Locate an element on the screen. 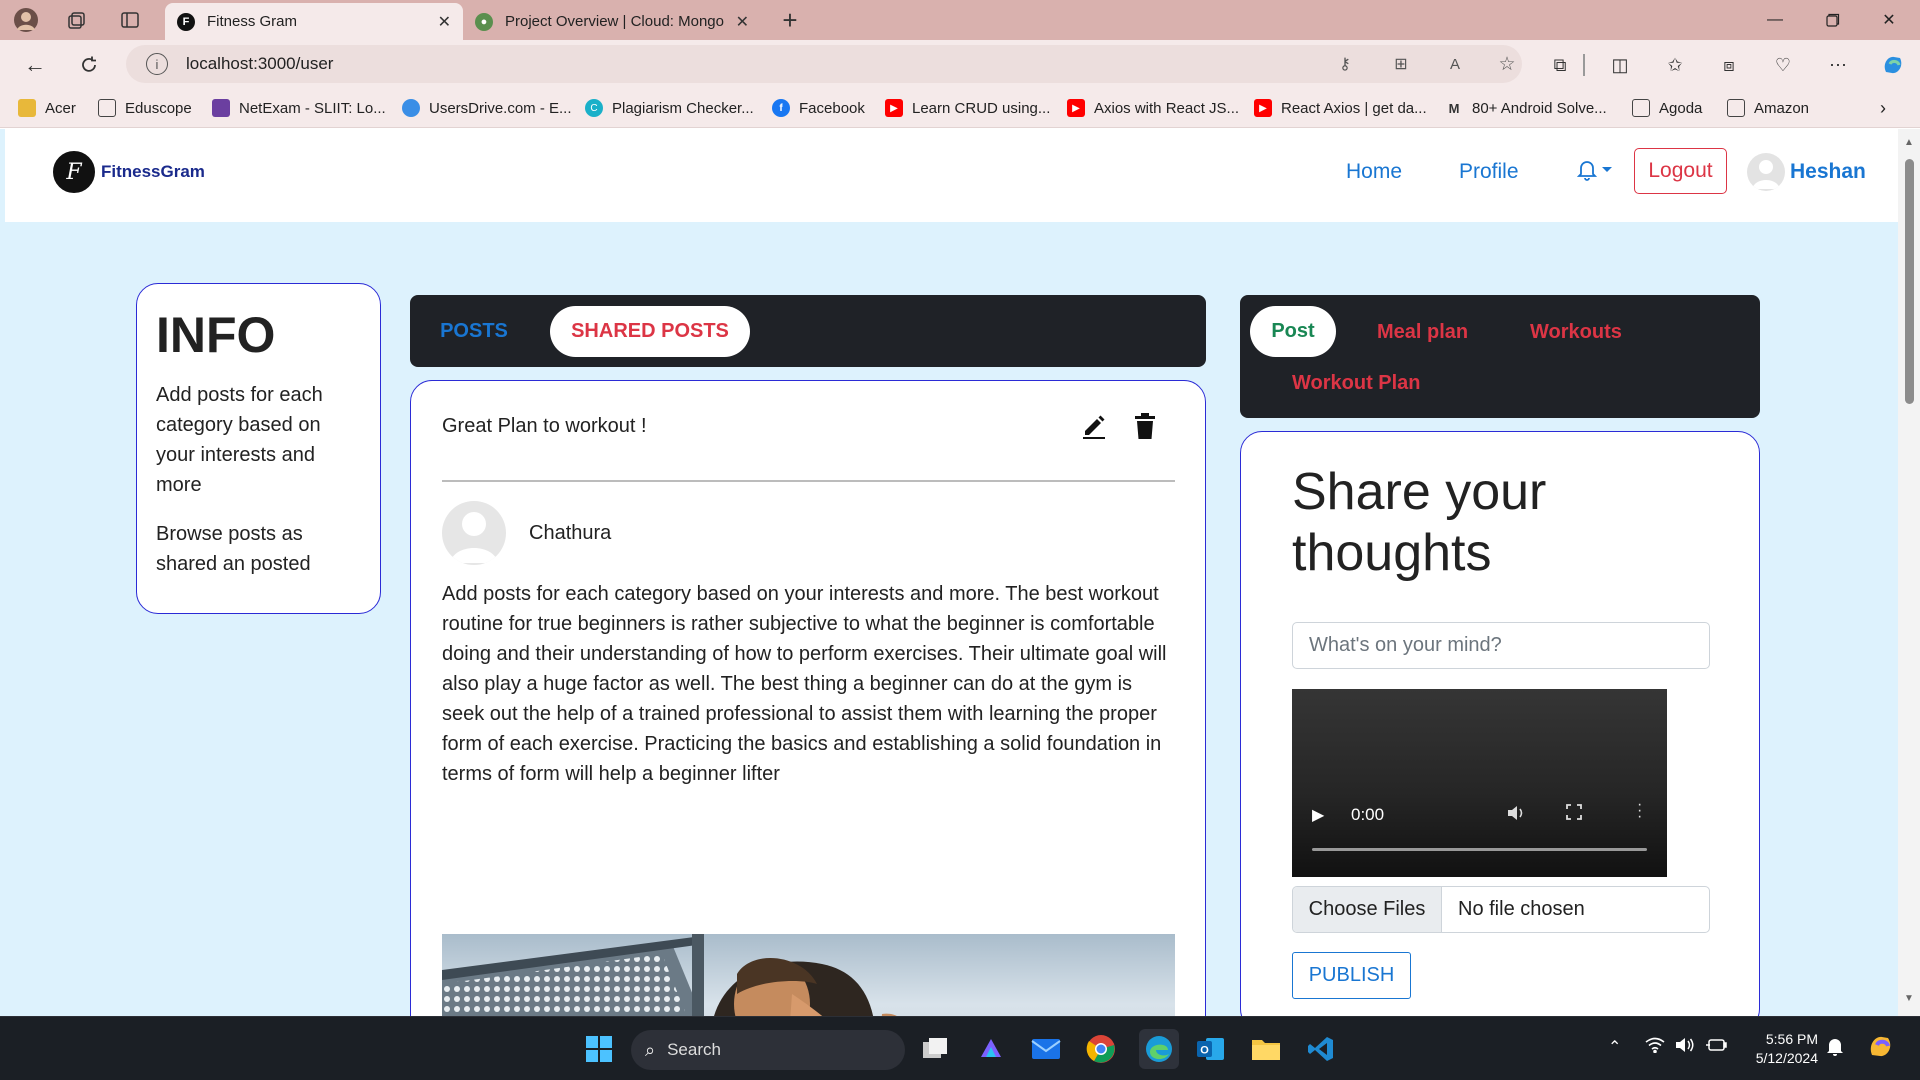 This screenshot has width=1920, height=1080. extensions-icon: ⧉ is located at coordinates (1560, 65).